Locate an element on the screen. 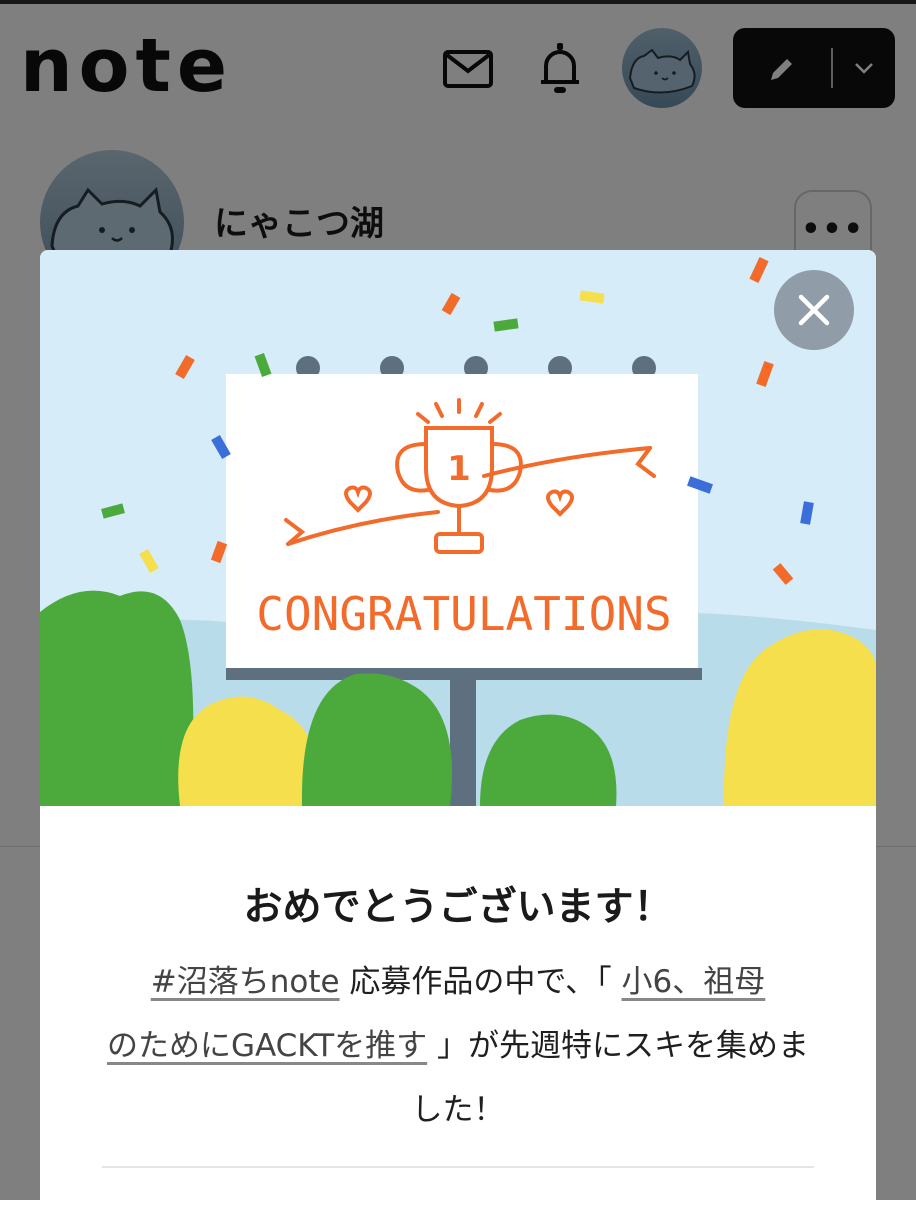  modal-divider is located at coordinates (458, 1167).